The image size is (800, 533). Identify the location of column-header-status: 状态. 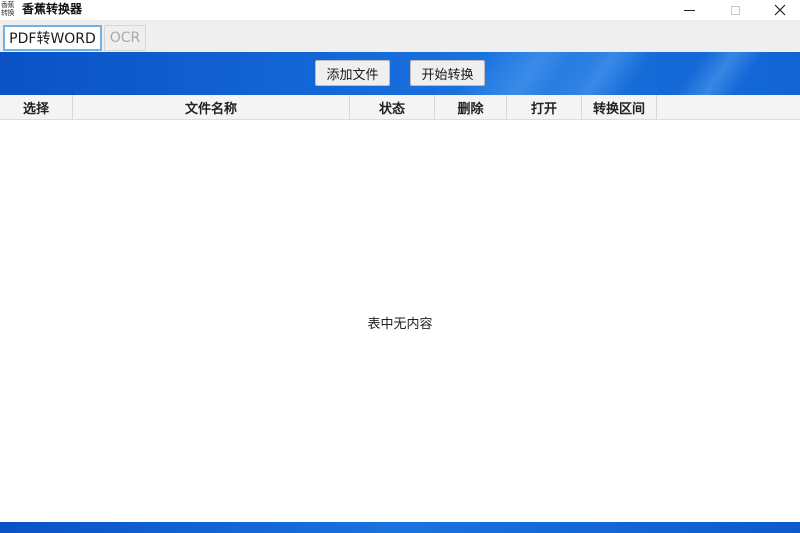
(392, 107).